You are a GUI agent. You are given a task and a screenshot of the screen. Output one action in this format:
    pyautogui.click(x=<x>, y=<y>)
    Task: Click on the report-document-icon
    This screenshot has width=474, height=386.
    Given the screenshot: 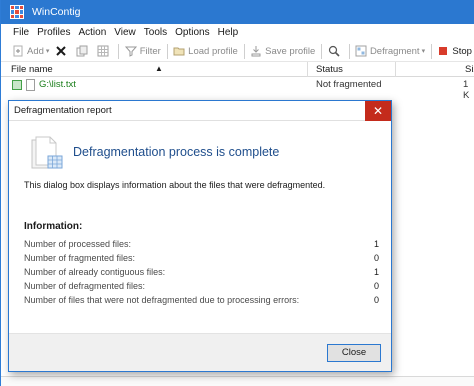 What is the action you would take?
    pyautogui.click(x=46, y=154)
    